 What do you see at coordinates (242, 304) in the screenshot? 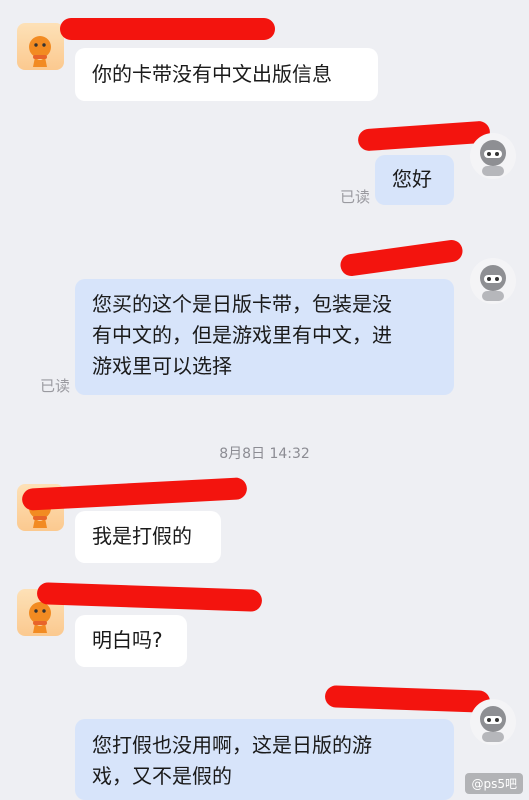
I see `message-line: 您买的这个是日版卡带，包装是没` at bounding box center [242, 304].